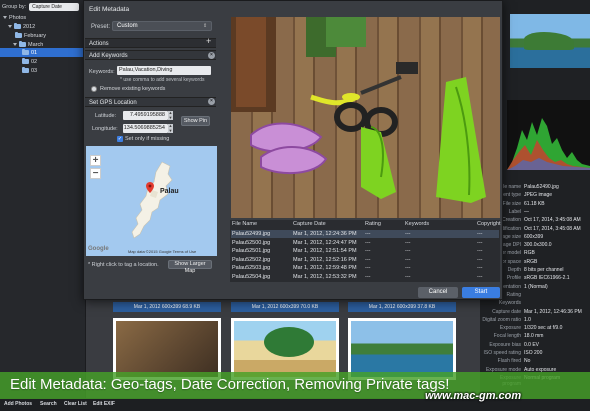 This screenshot has width=590, height=411. What do you see at coordinates (251, 268) in the screenshot?
I see `table-cell-file: Palau52503.jpg` at bounding box center [251, 268].